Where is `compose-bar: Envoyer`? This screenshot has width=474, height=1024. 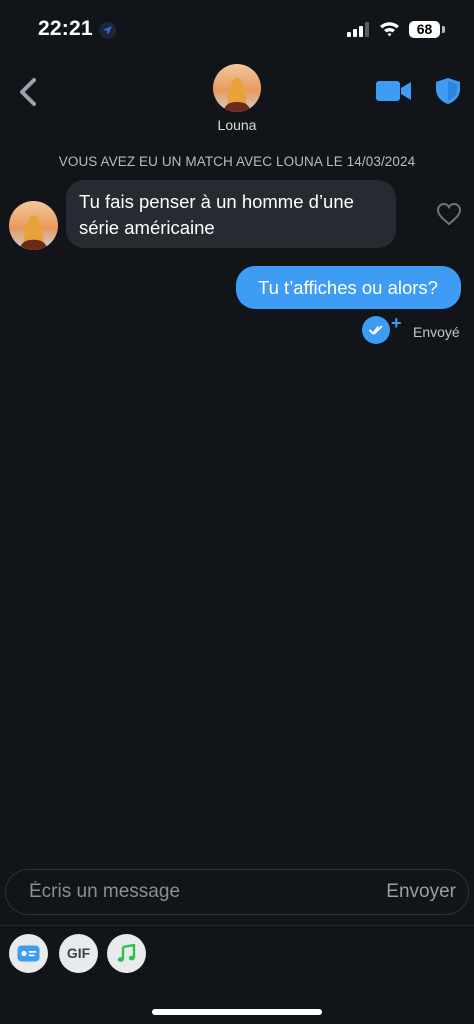 compose-bar: Envoyer is located at coordinates (237, 892).